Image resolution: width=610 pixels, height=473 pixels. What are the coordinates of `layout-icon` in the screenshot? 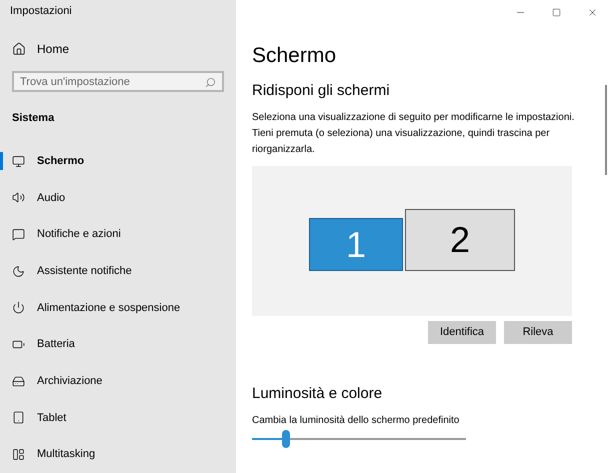 It's located at (18, 455).